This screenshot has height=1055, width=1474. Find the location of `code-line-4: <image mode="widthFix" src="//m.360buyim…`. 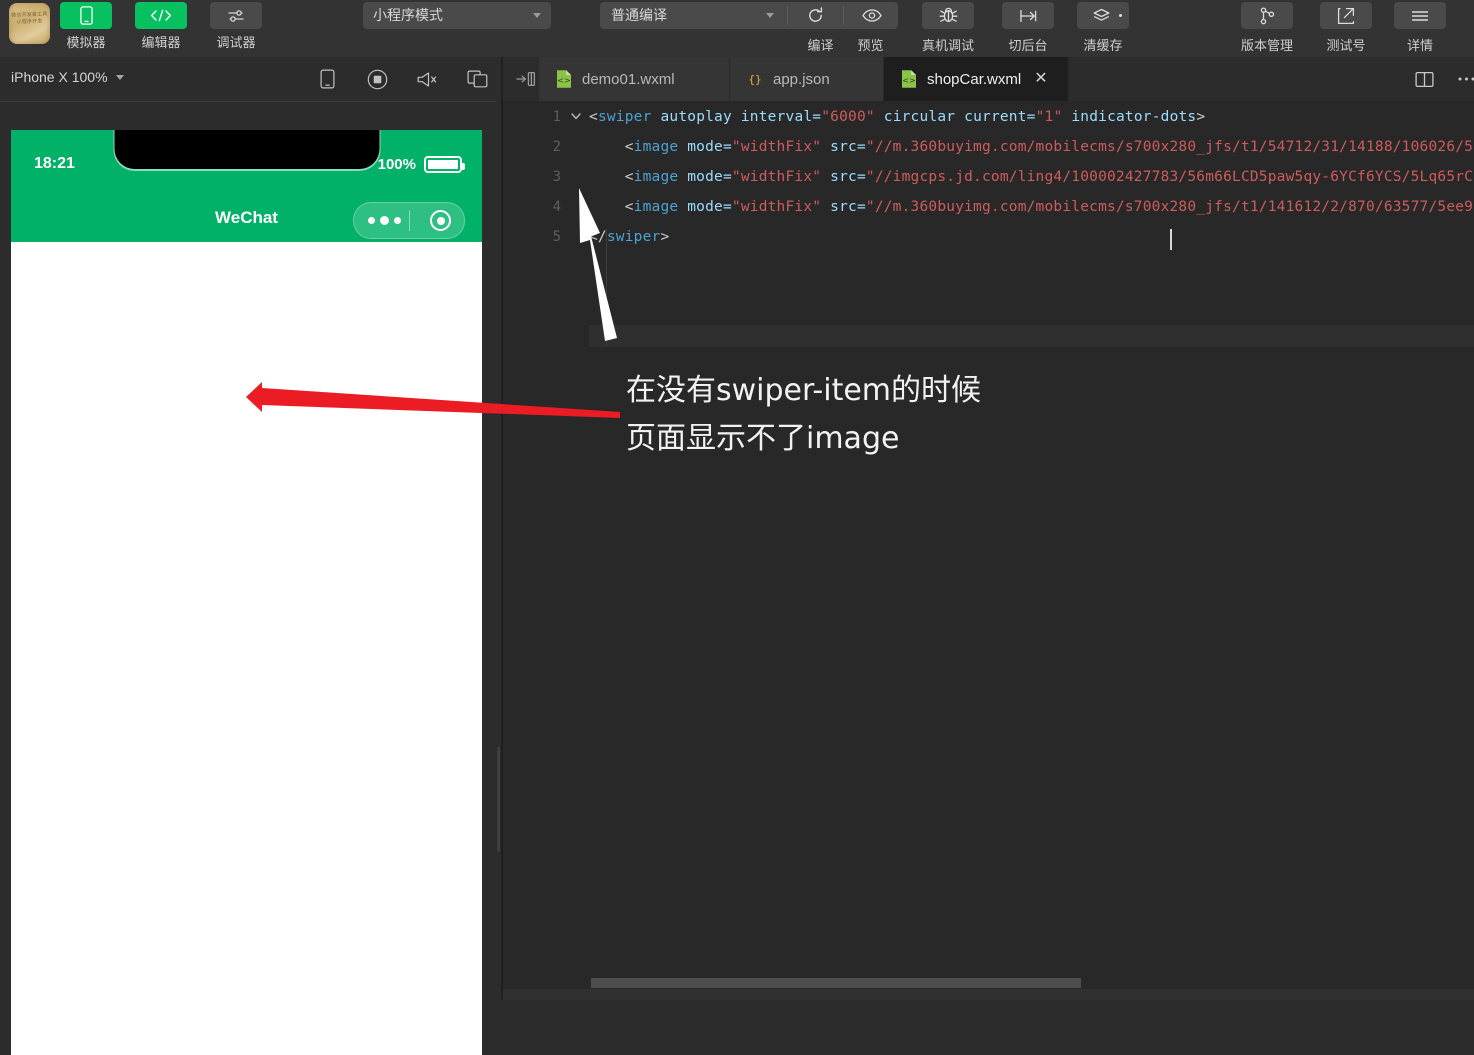

code-line-4: <image mode="widthFix" src="//m.360buyim… is located at coordinates (1031, 207).